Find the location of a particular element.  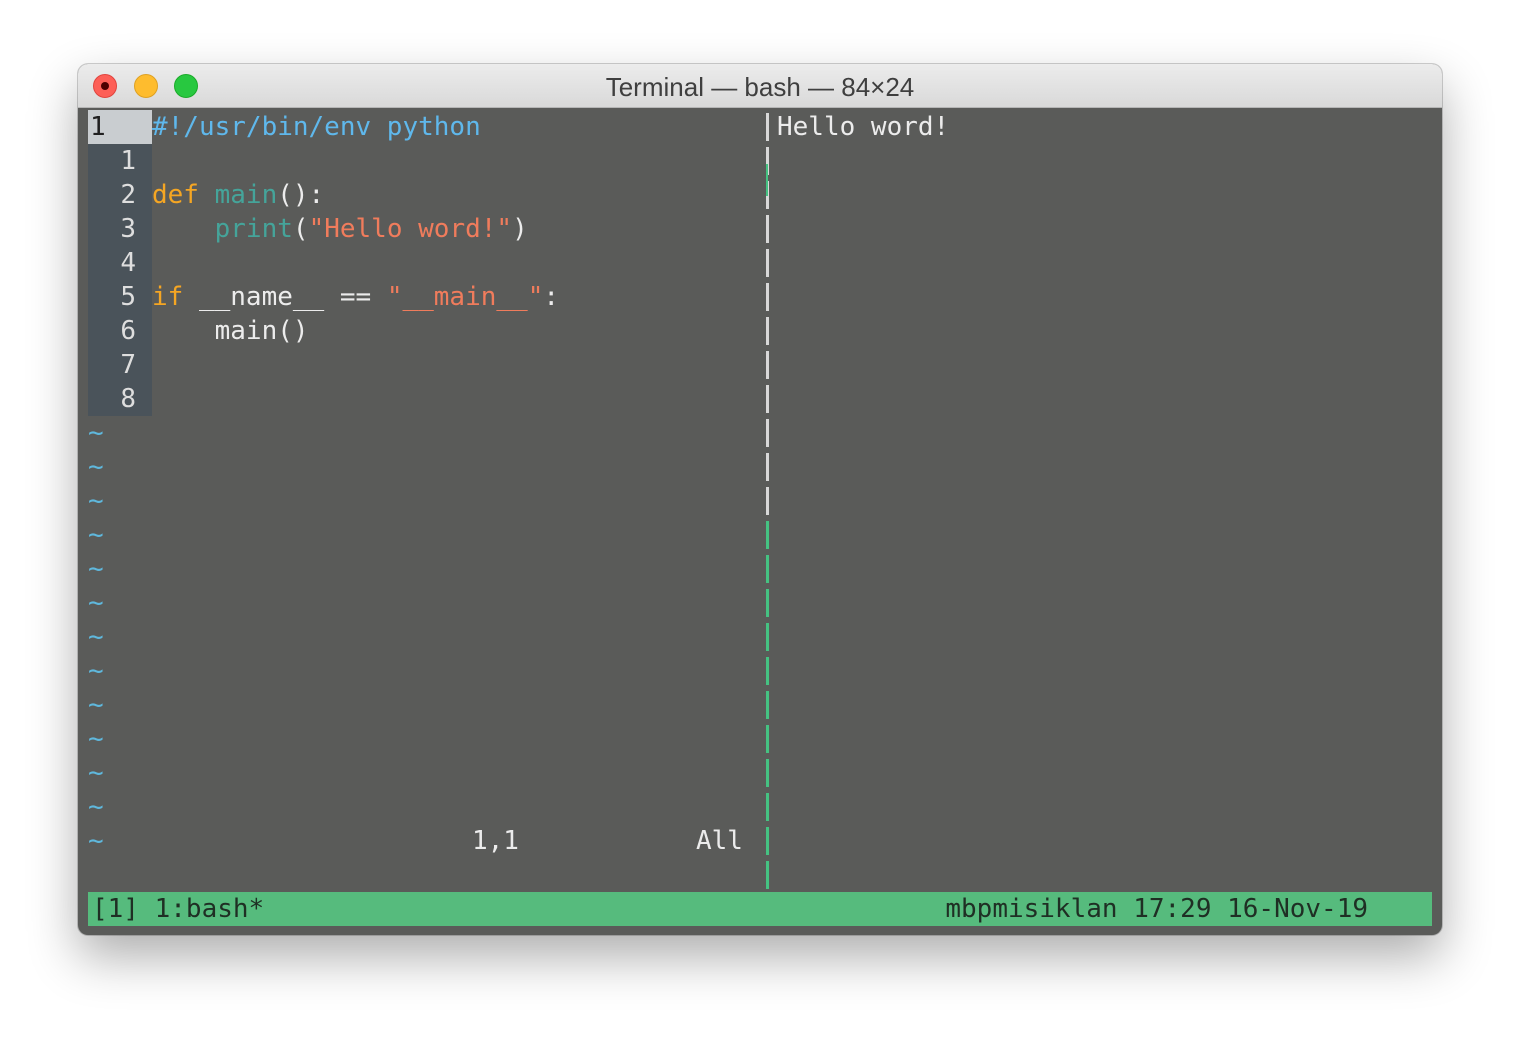

code-token: print is located at coordinates (253, 229).